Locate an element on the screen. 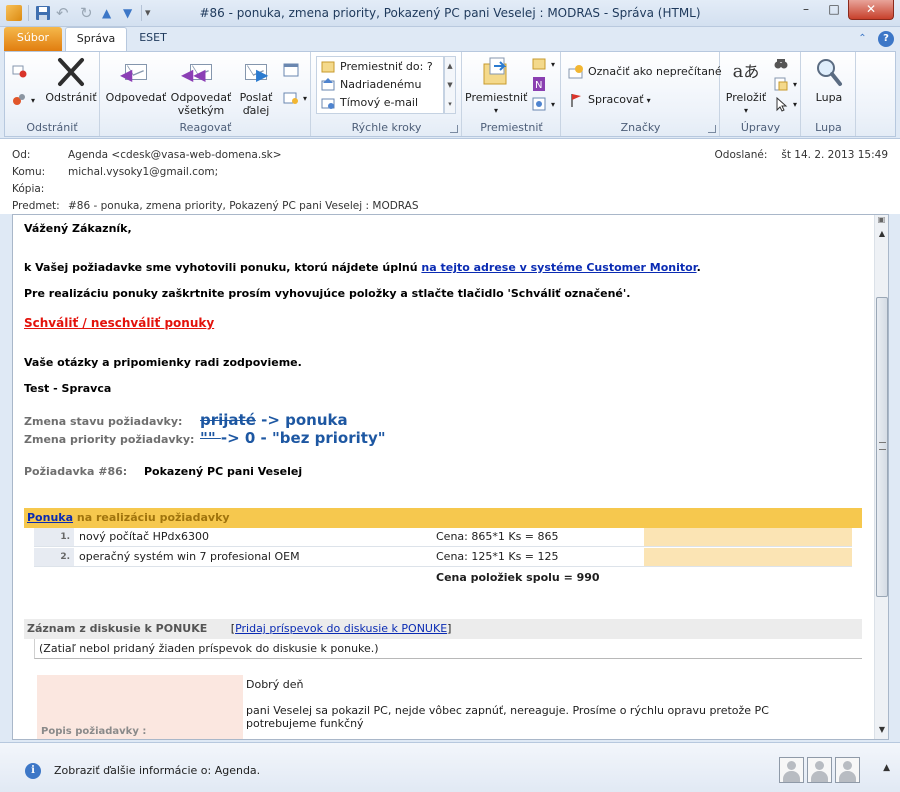  mark-unread-button: Označiť ako neprečítané is located at coordinates (645, 72).